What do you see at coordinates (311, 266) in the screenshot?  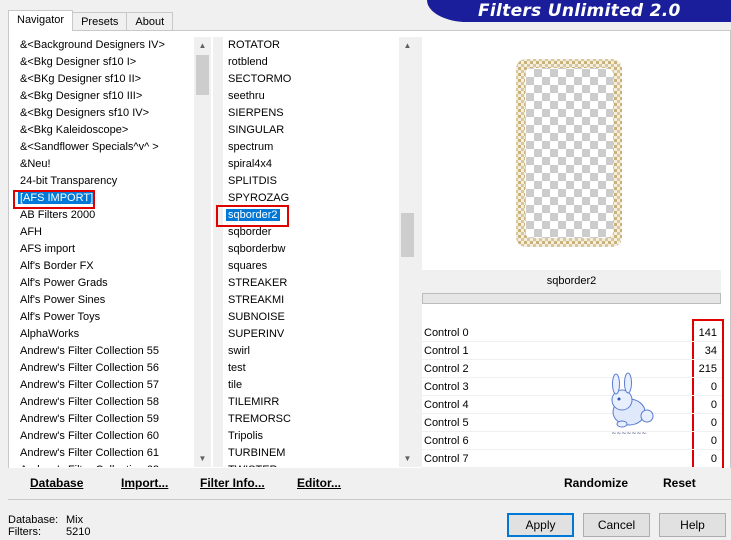 I see `filter-item: squares` at bounding box center [311, 266].